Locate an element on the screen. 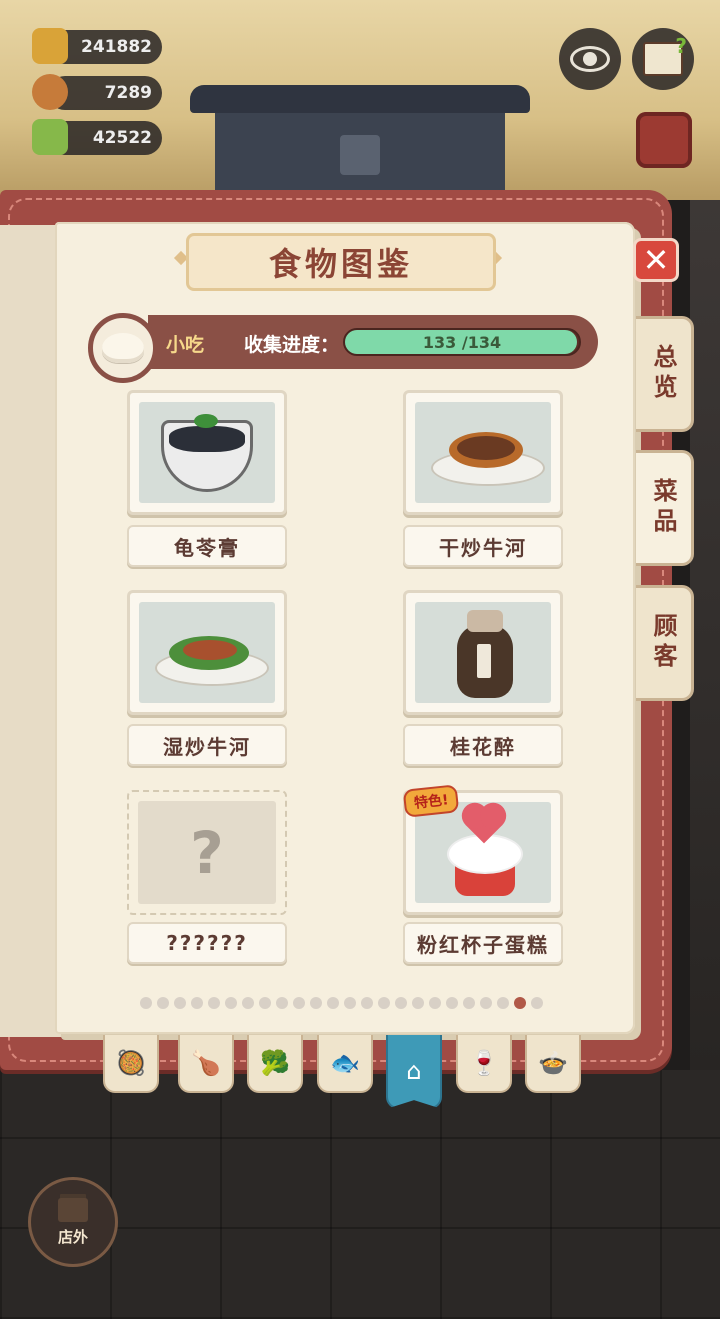 This screenshot has width=720, height=1319. food-card-dry-beef-noodles is located at coordinates (483, 452).